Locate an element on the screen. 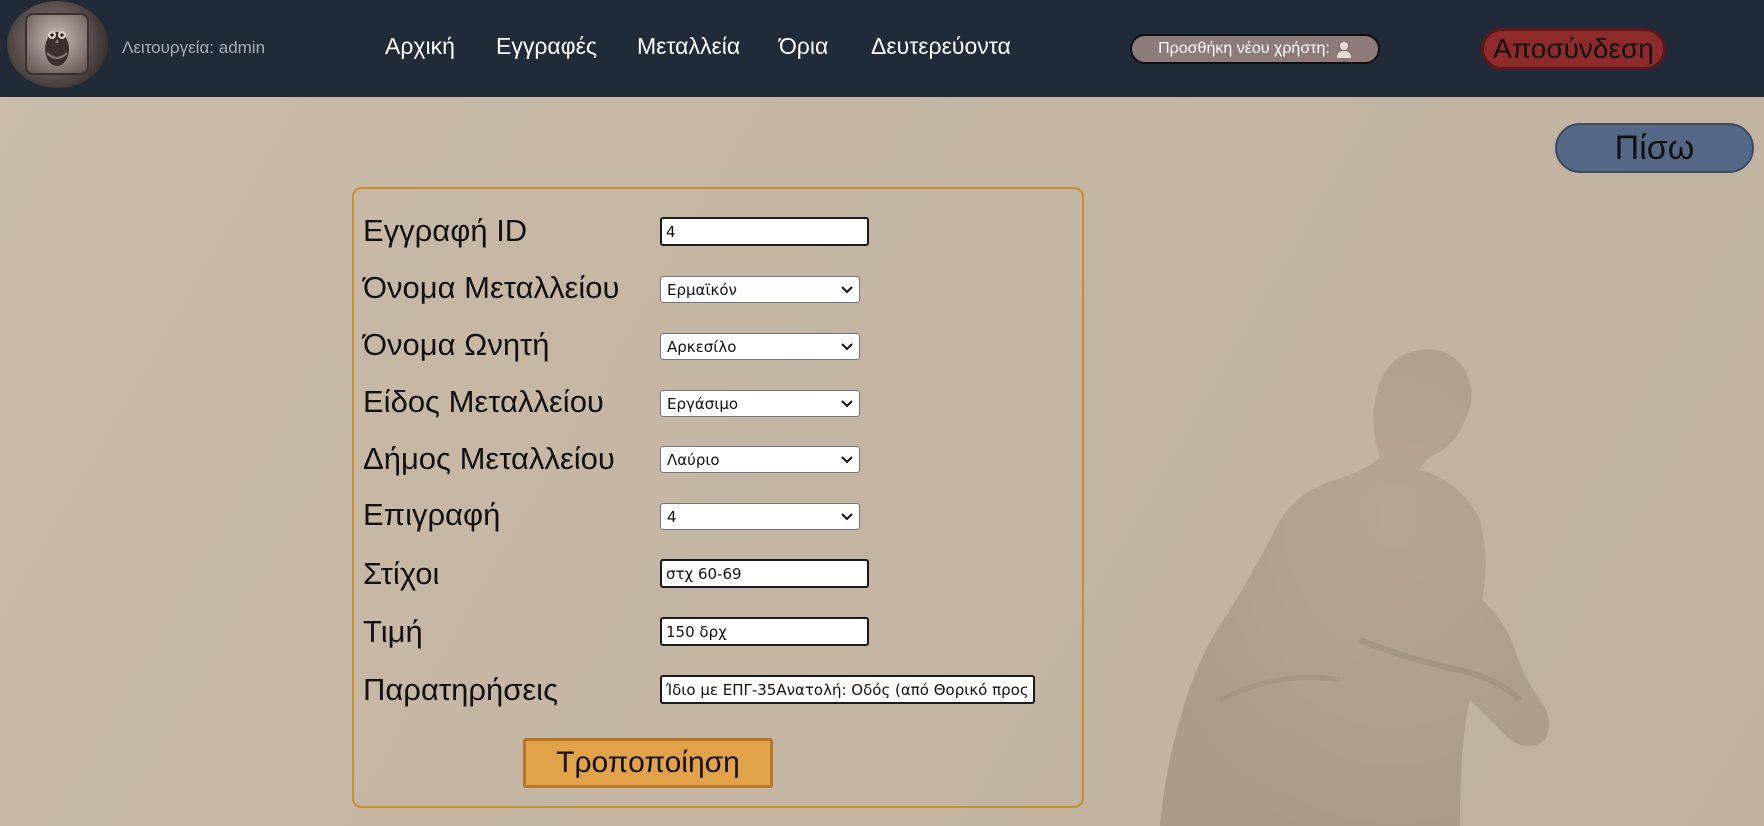 Image resolution: width=1764 pixels, height=826 pixels. label-mine-type: Είδος Μεταλλείου is located at coordinates (483, 401).